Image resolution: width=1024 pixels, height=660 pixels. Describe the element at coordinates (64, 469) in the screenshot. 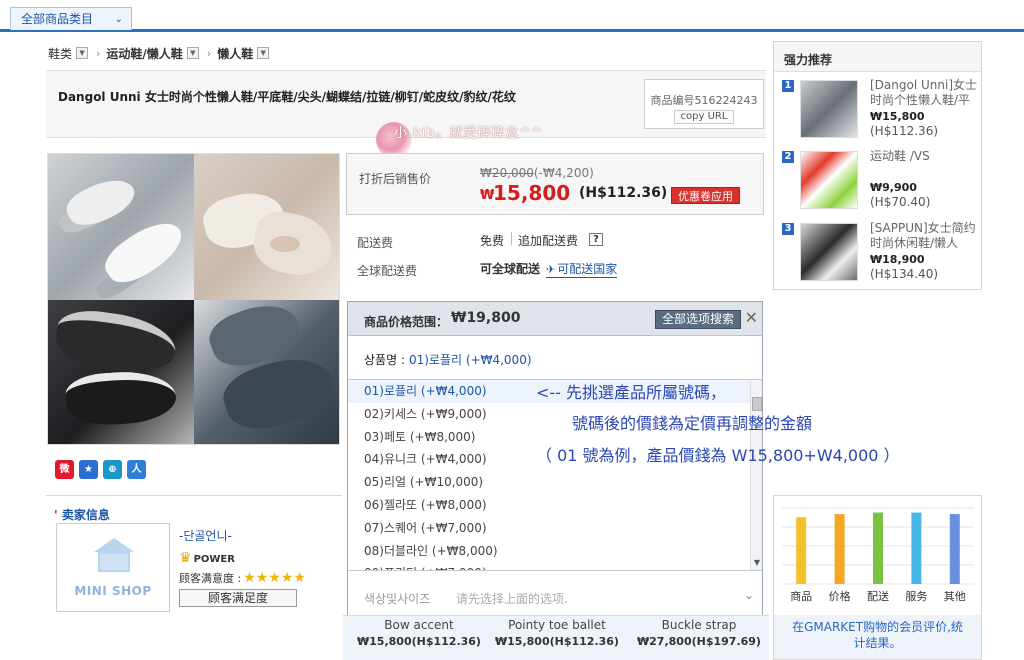

I see `weibo-icon: 微` at that location.